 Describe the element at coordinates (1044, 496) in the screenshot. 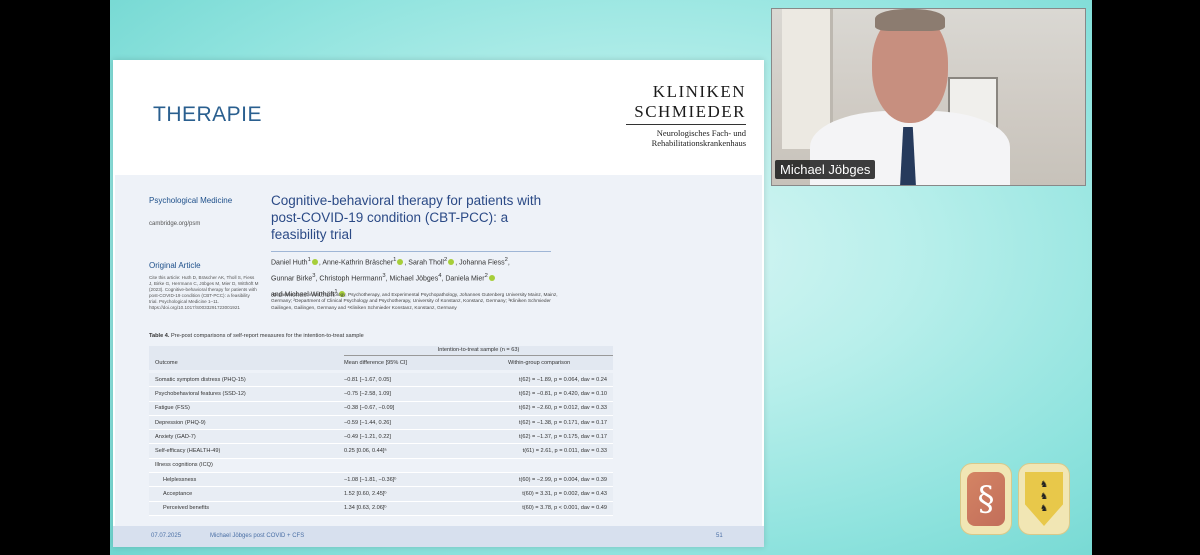

I see `lions-icon: ♞ ♞ ♞` at that location.